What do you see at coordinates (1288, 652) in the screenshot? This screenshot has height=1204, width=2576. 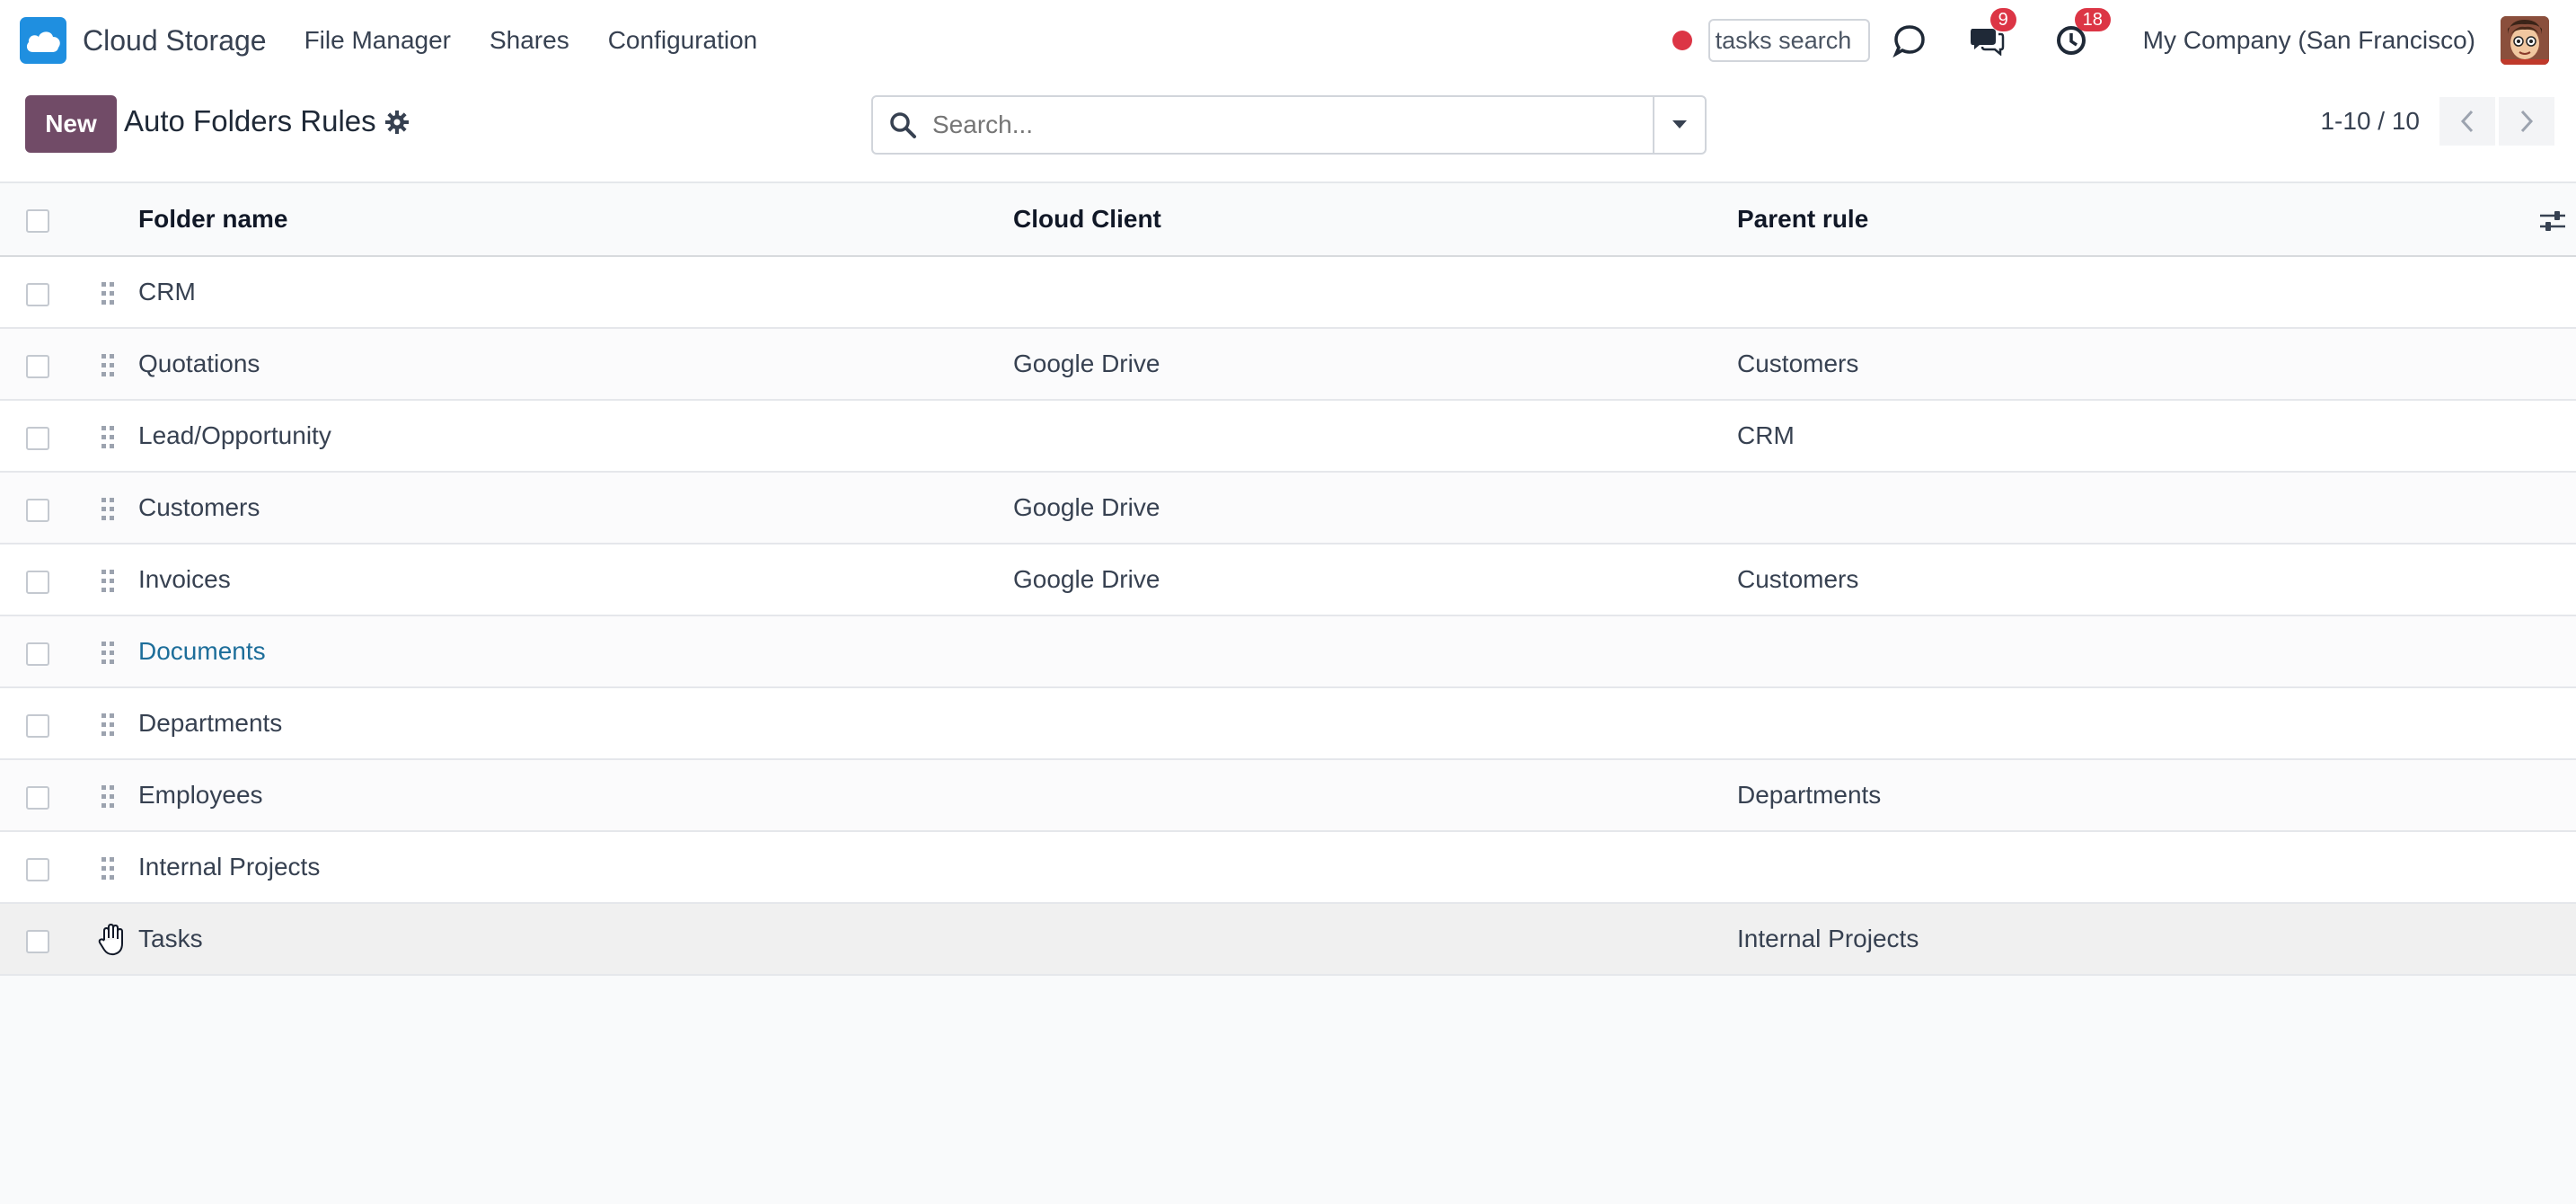 I see `table-row: Documents` at bounding box center [1288, 652].